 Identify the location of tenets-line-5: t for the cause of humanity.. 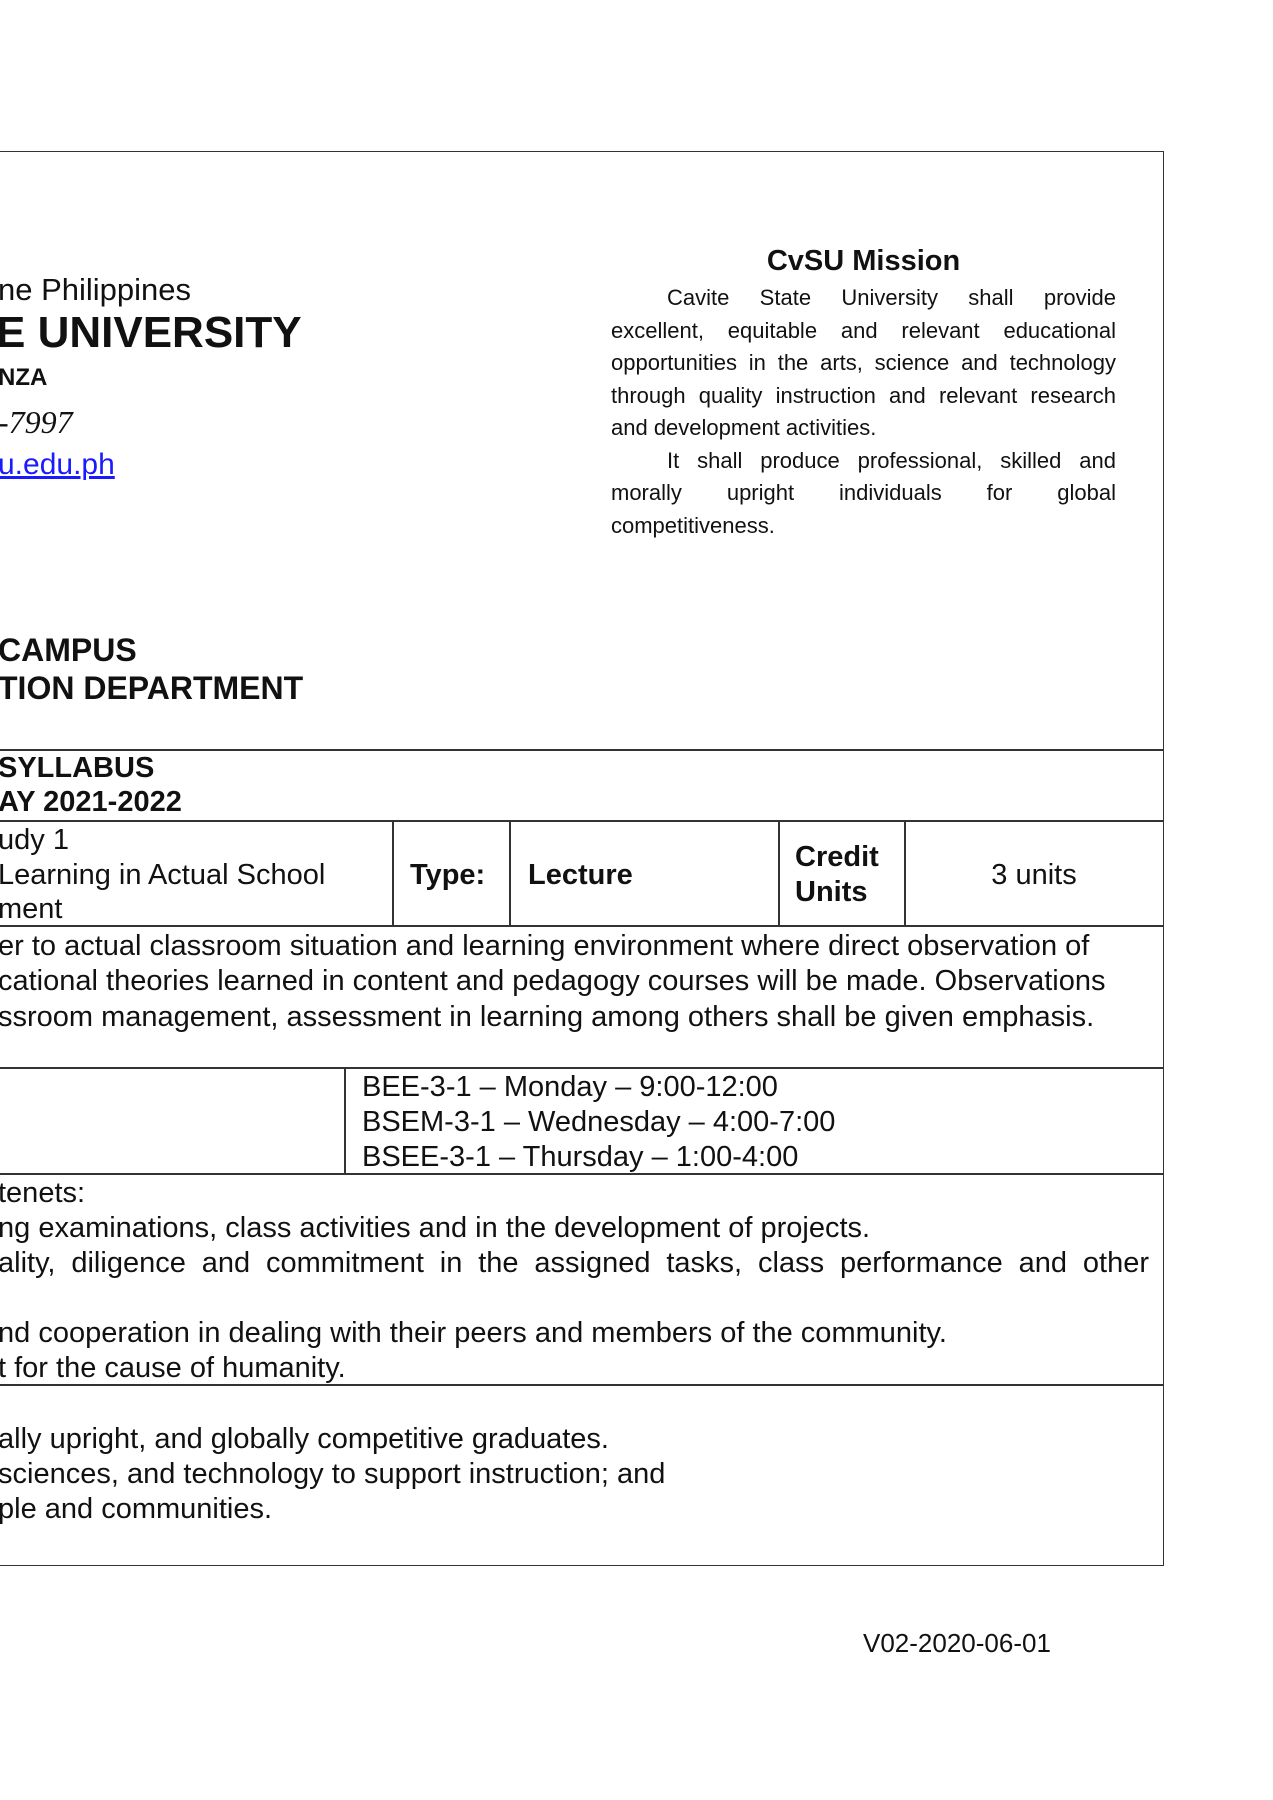
(173, 1368).